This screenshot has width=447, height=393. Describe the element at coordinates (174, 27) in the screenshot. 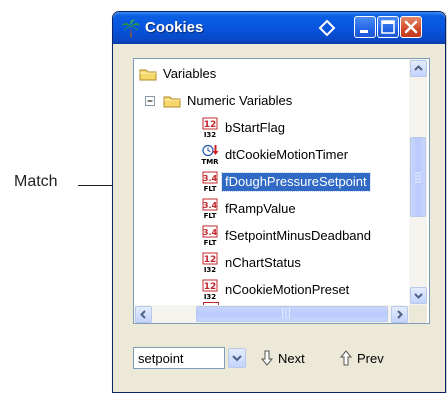

I see `window-title: Cookies` at that location.